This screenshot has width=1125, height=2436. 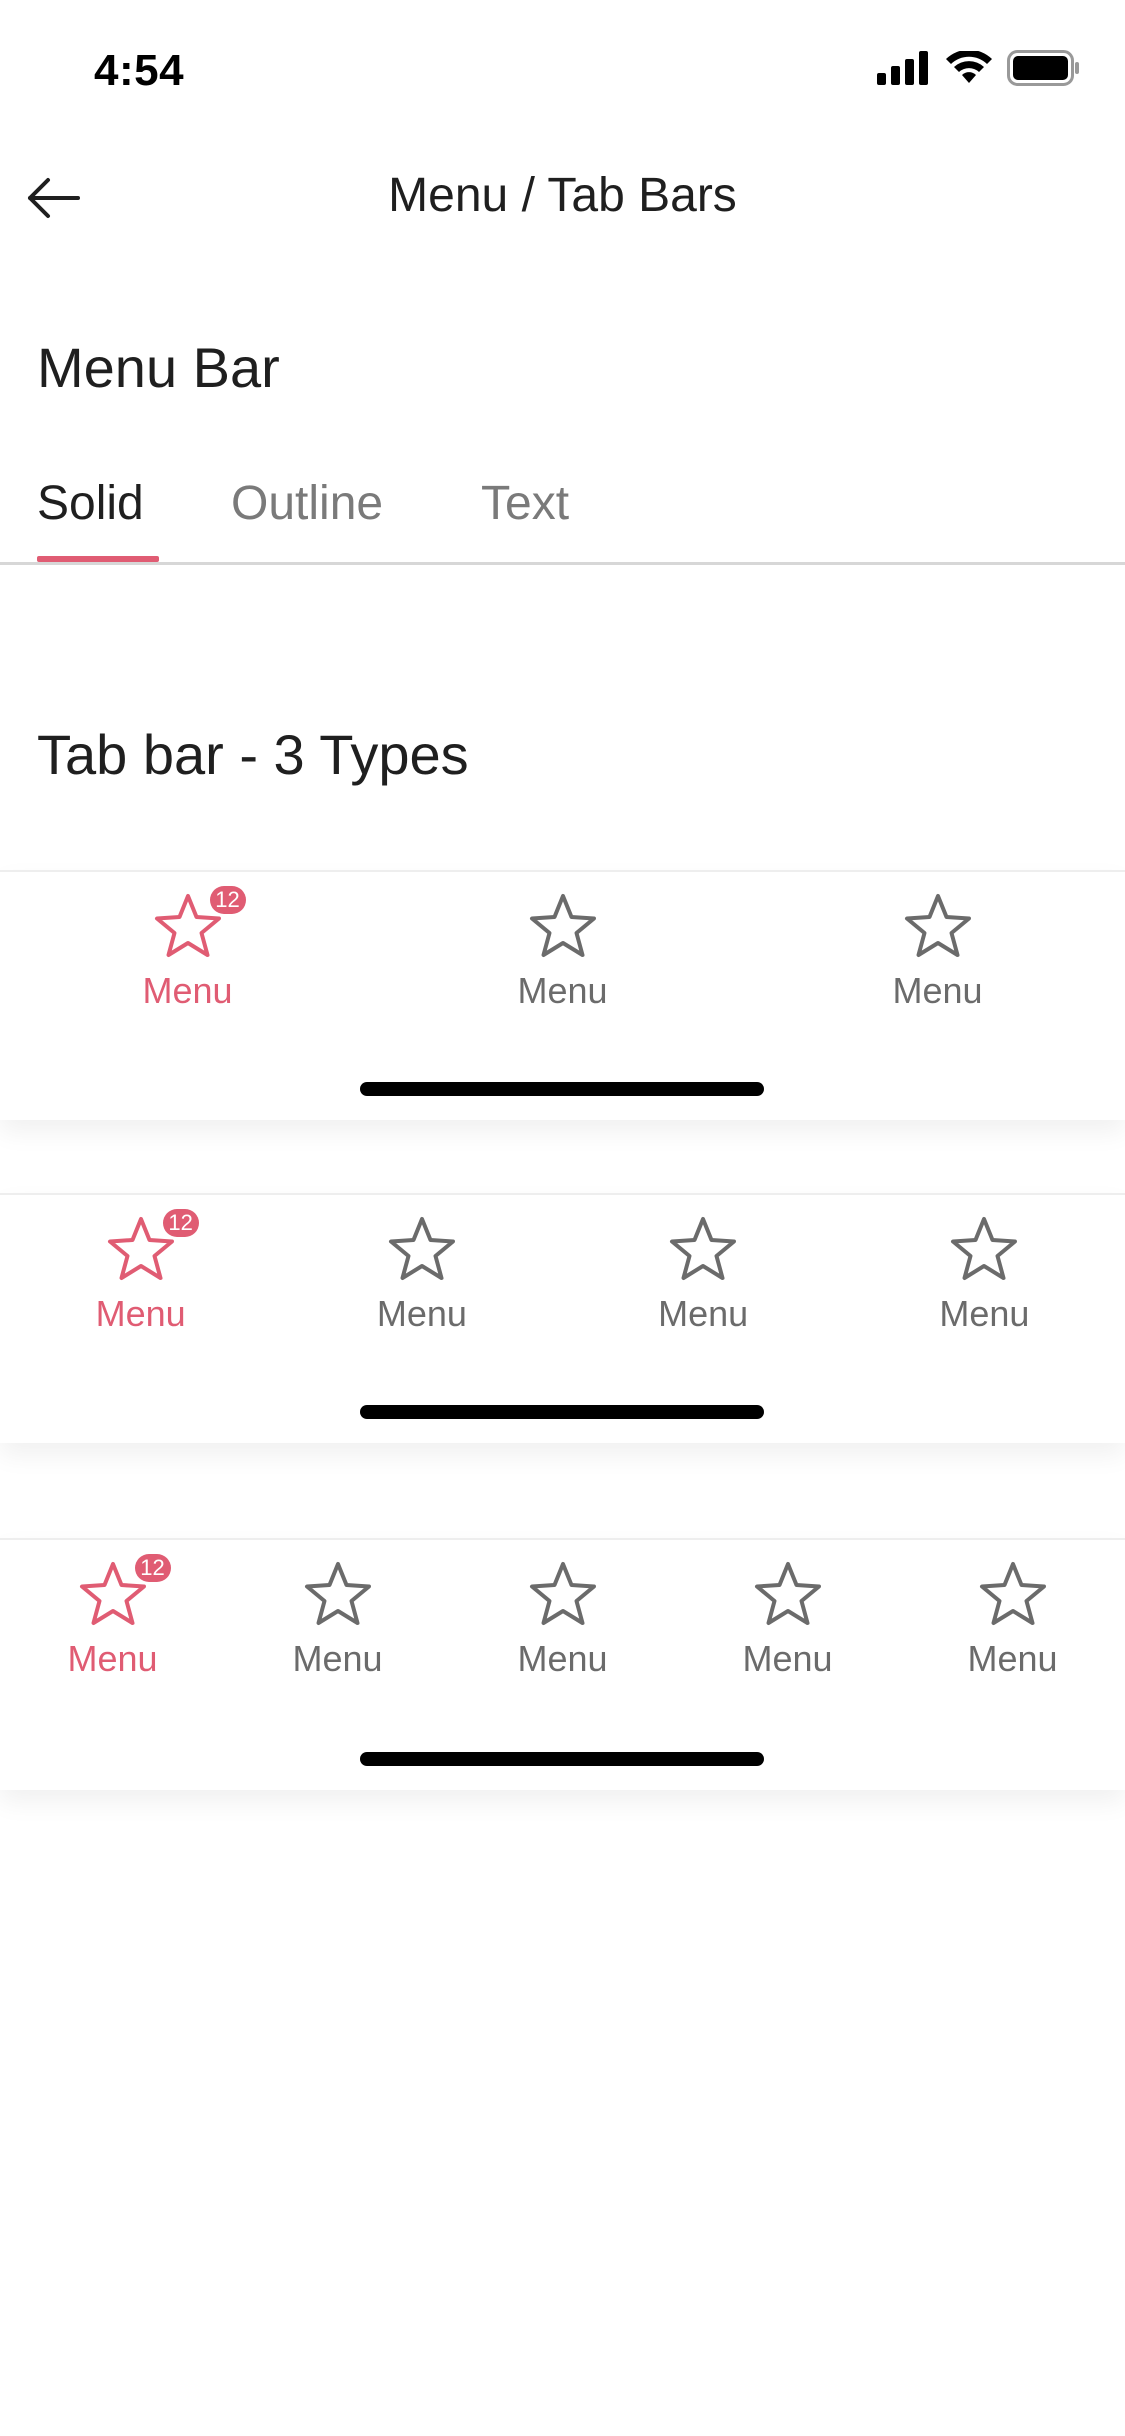 I want to click on tab-solid: Solid, so click(x=90, y=517).